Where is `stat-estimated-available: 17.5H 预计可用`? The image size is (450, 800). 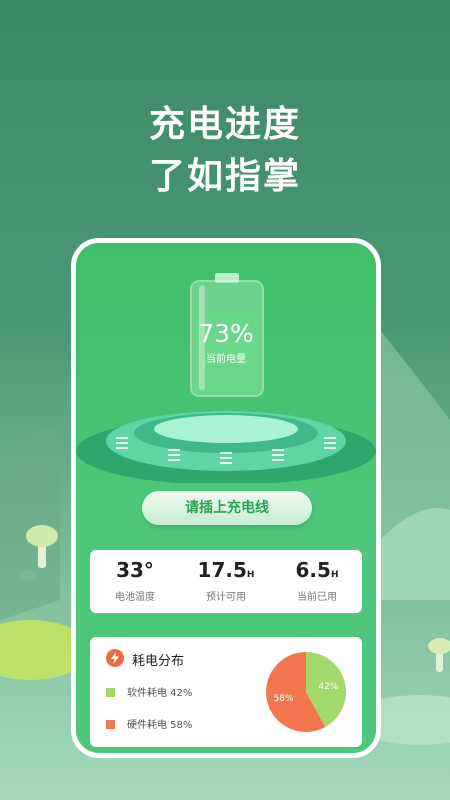
stat-estimated-available: 17.5H 预计可用 is located at coordinates (226, 580).